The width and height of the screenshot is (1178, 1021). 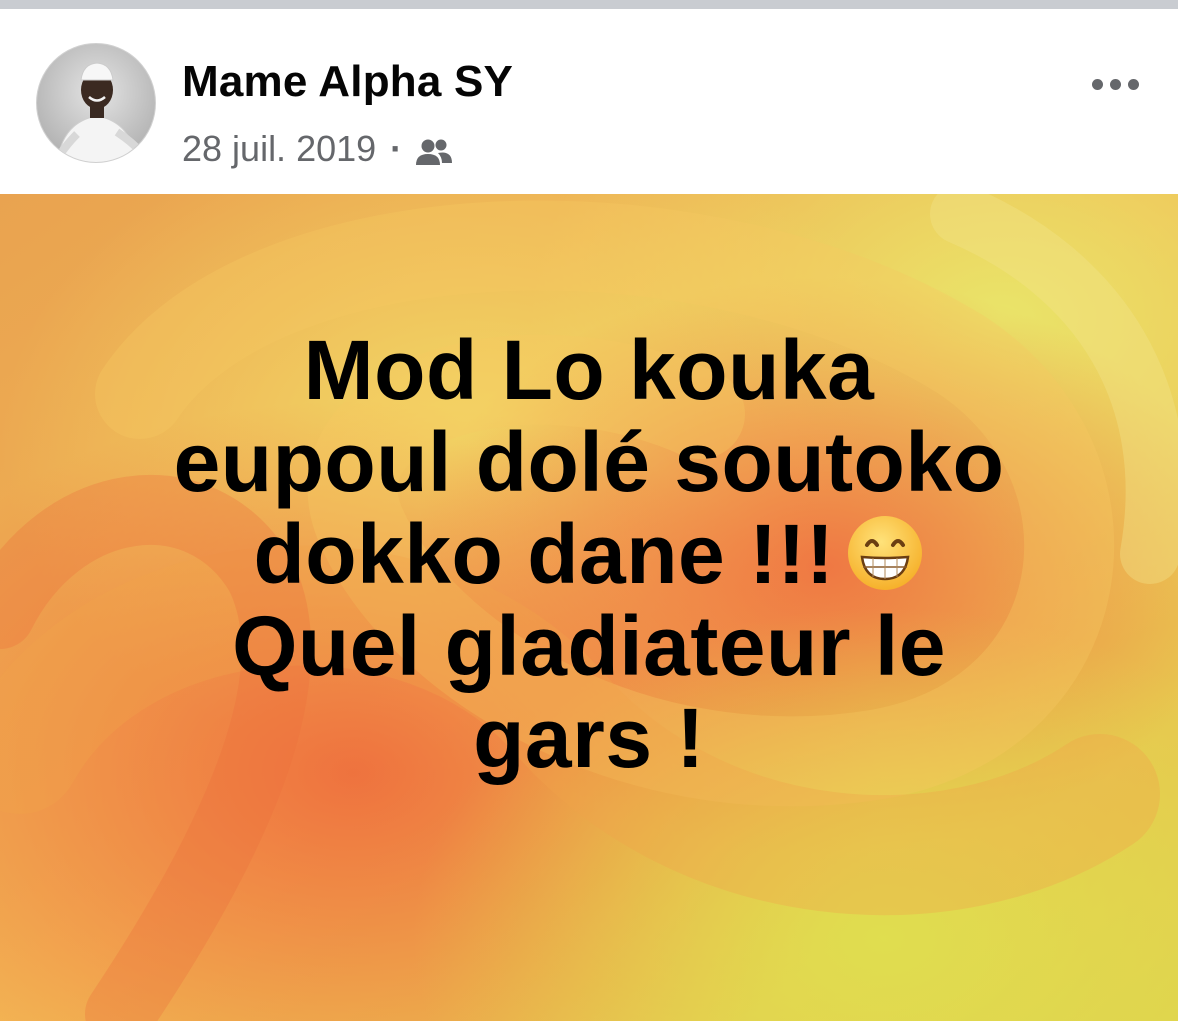 I want to click on post-date: 28 juil. 2019, so click(x=279, y=149).